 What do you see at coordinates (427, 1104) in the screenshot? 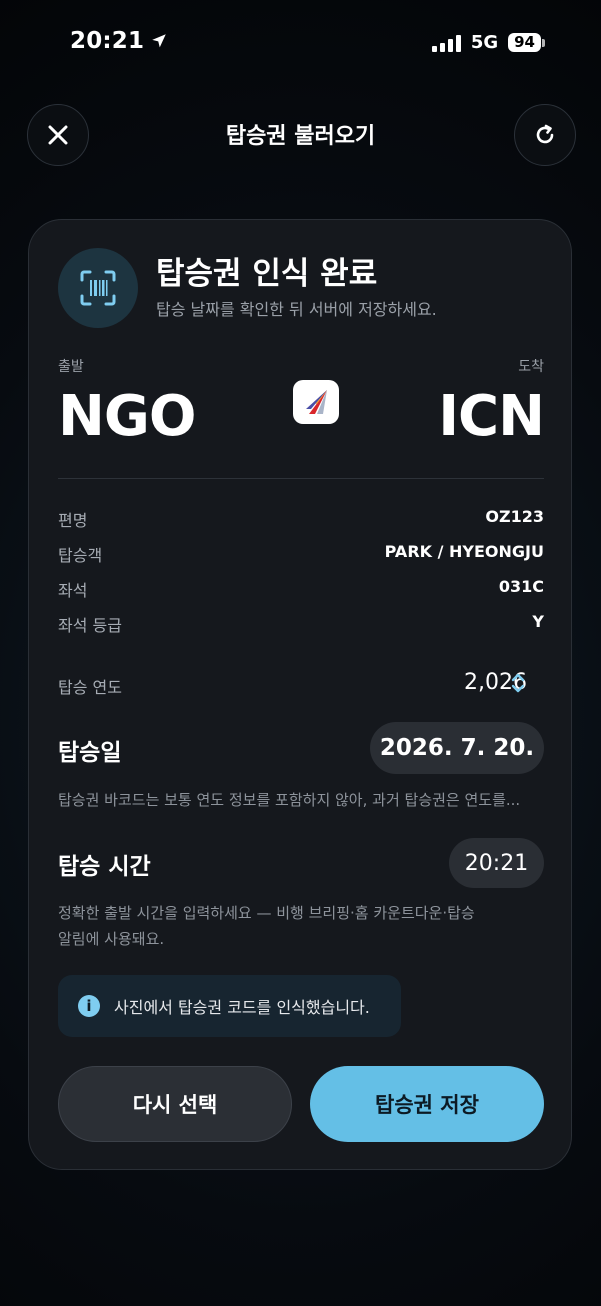
I see `save-boarding-pass-button: 탑승권 저장` at bounding box center [427, 1104].